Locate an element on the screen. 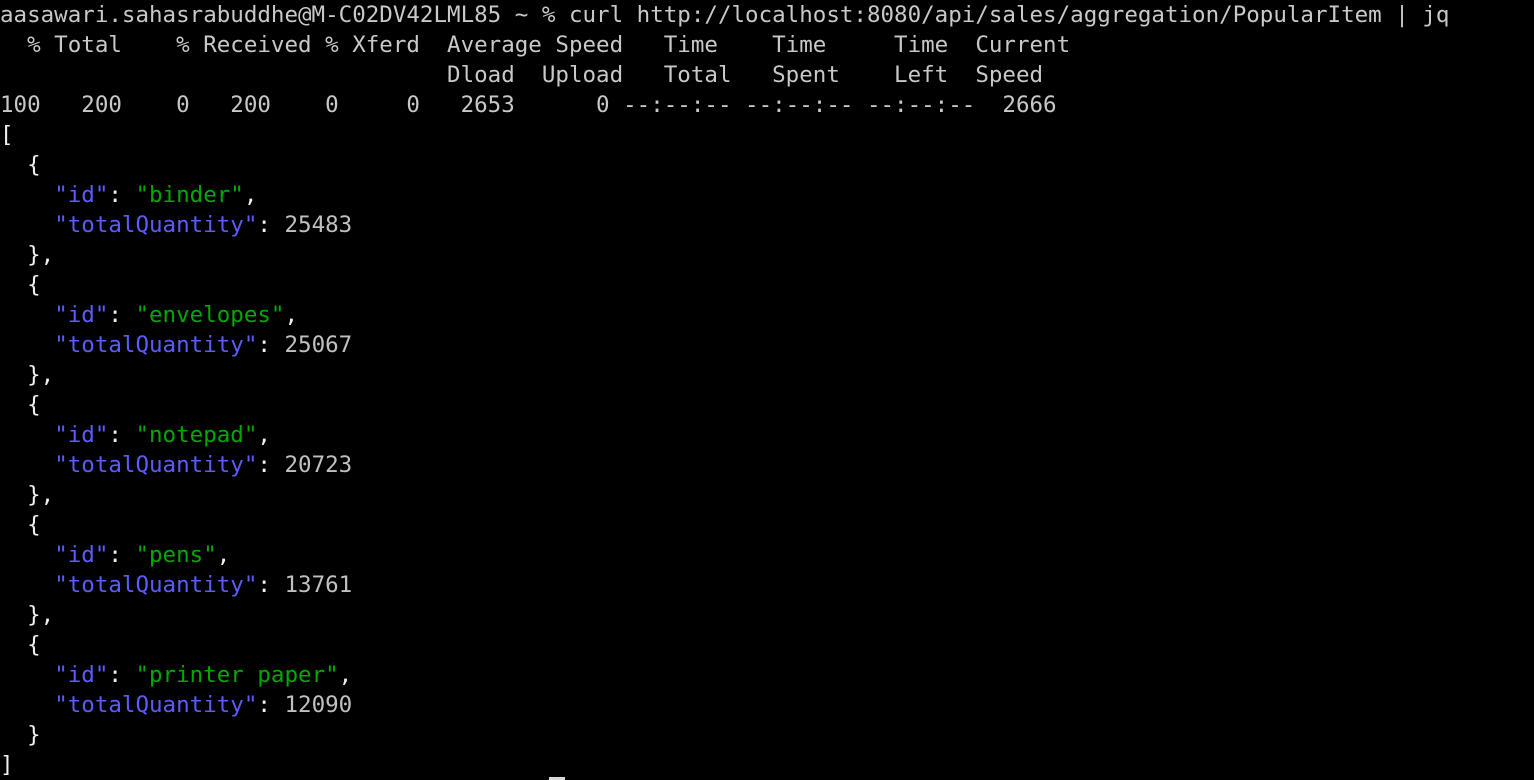 Image resolution: width=1534 pixels, height=780 pixels. json-field-total-quantity: "totalQuantity": 25483 is located at coordinates (767, 225).